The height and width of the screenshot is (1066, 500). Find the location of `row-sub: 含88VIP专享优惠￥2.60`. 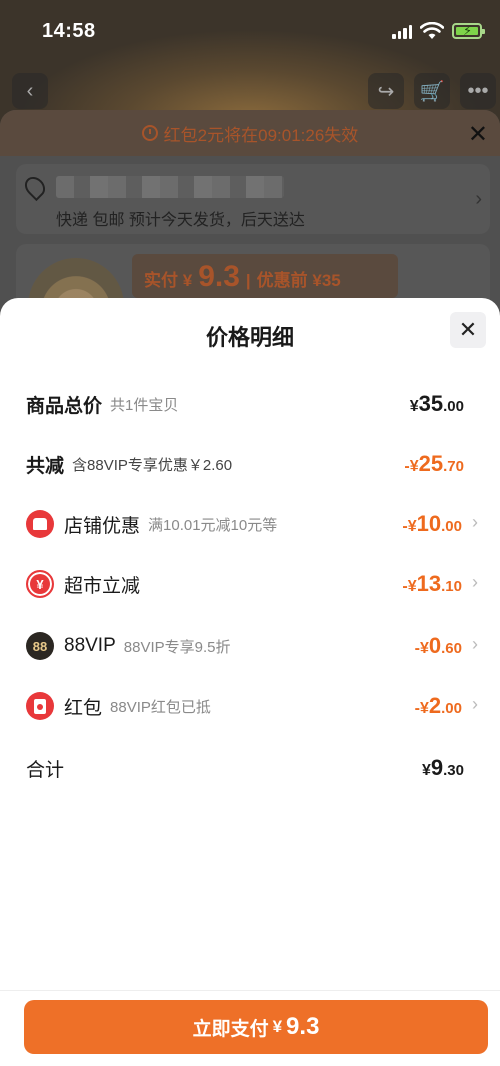

row-sub: 含88VIP专享优惠￥2.60 is located at coordinates (152, 465).